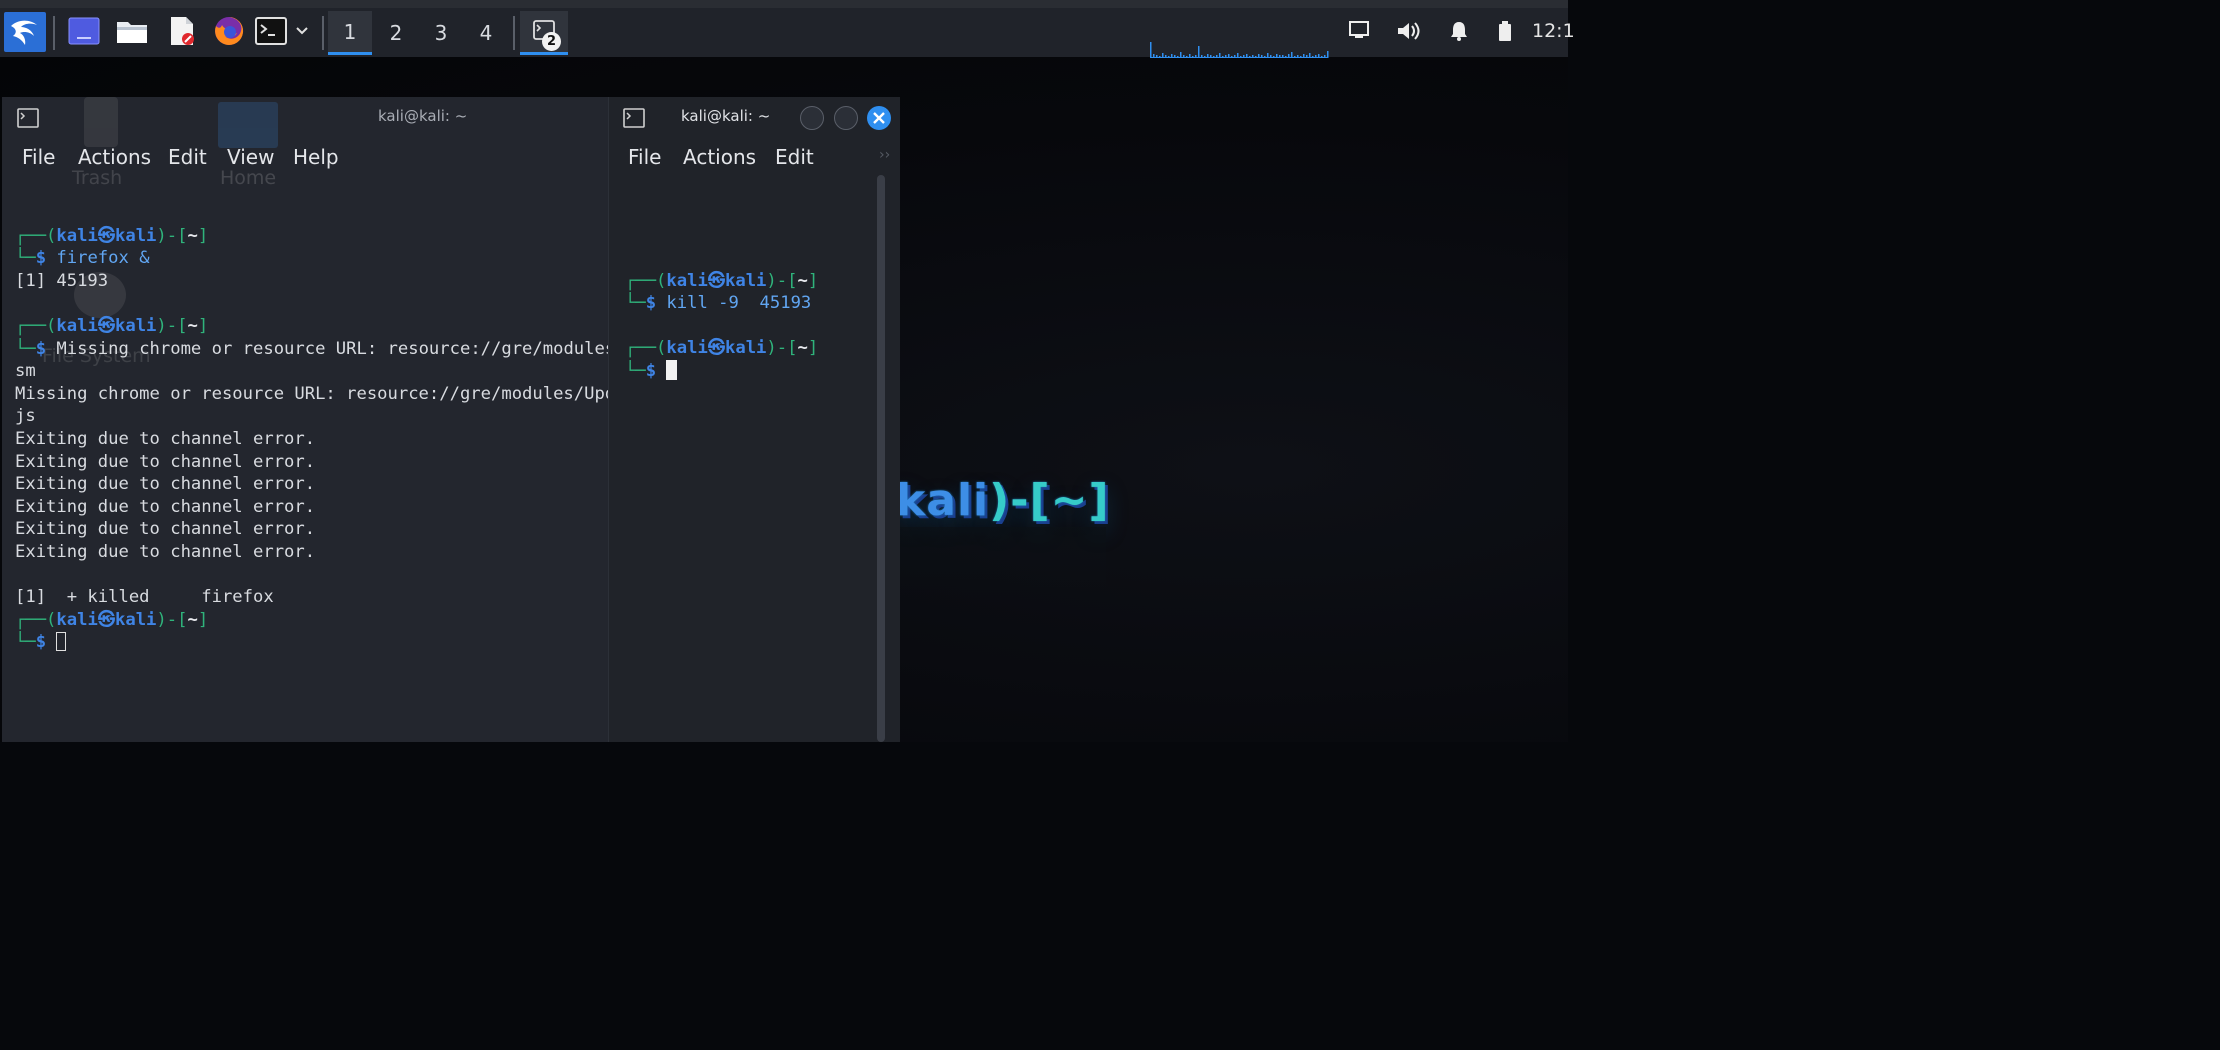 The width and height of the screenshot is (2220, 1050). Describe the element at coordinates (1409, 31) in the screenshot. I see `speaker-icon` at that location.